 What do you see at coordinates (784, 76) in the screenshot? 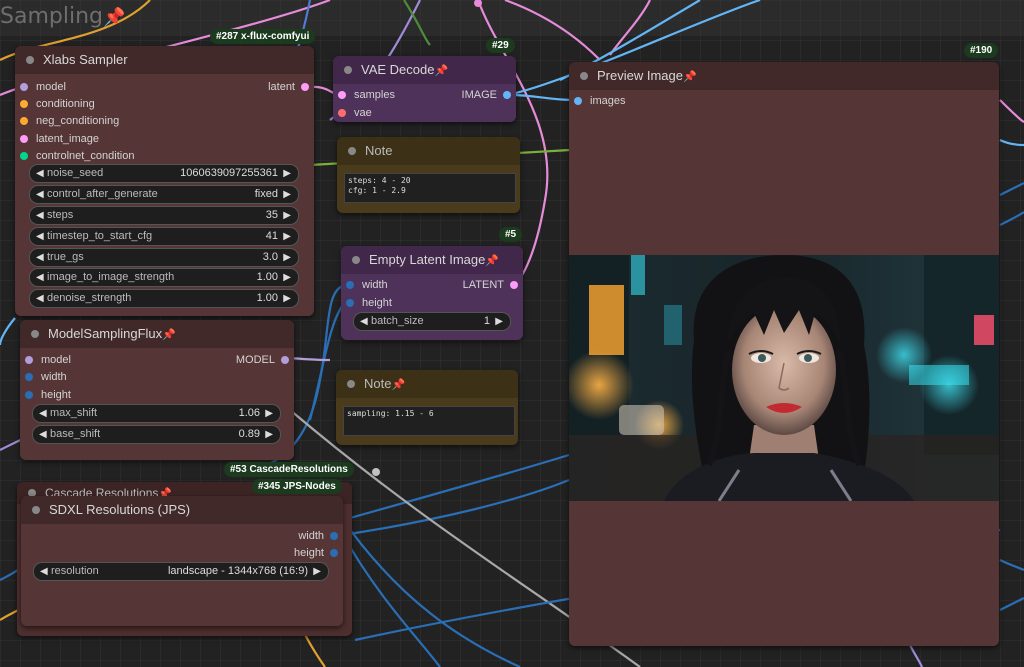
I see `node-header: Preview Image📌` at bounding box center [784, 76].